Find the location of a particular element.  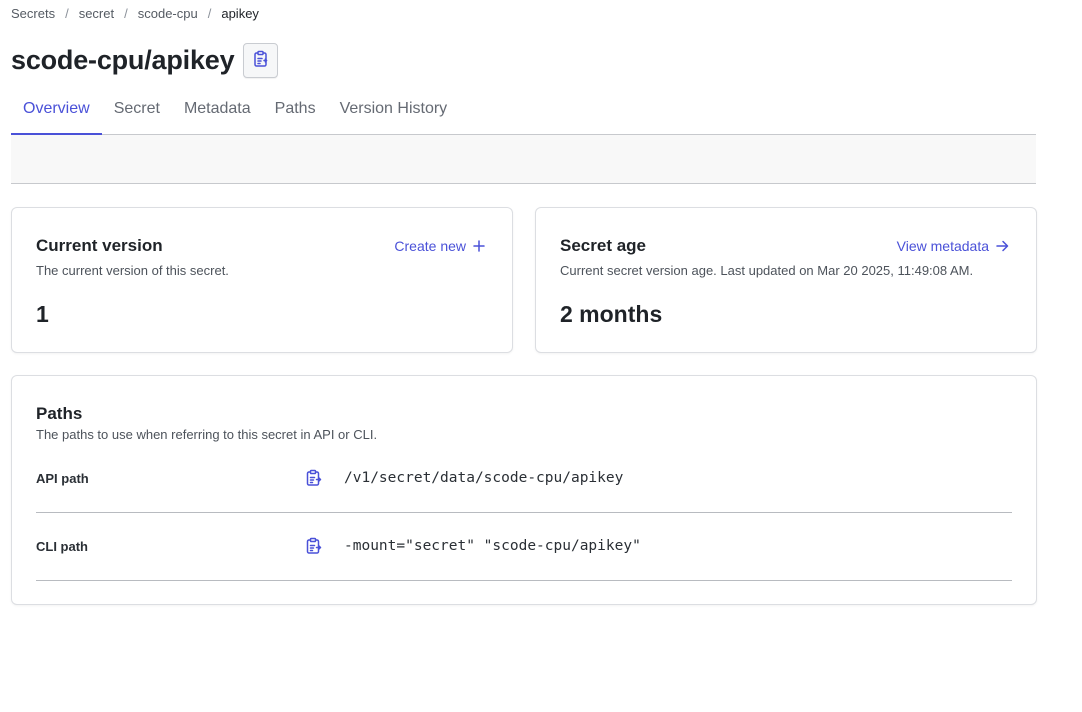

create-new-link: Create new is located at coordinates (439, 246).